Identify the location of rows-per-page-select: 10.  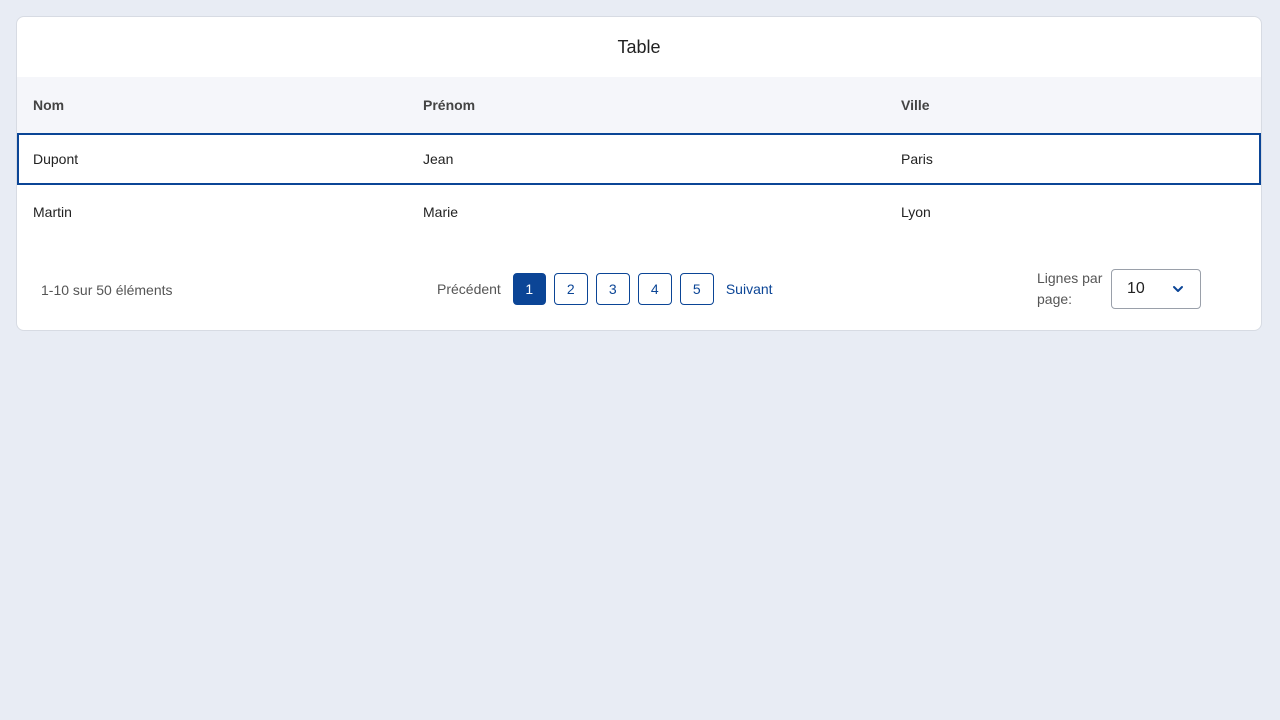
(1156, 289).